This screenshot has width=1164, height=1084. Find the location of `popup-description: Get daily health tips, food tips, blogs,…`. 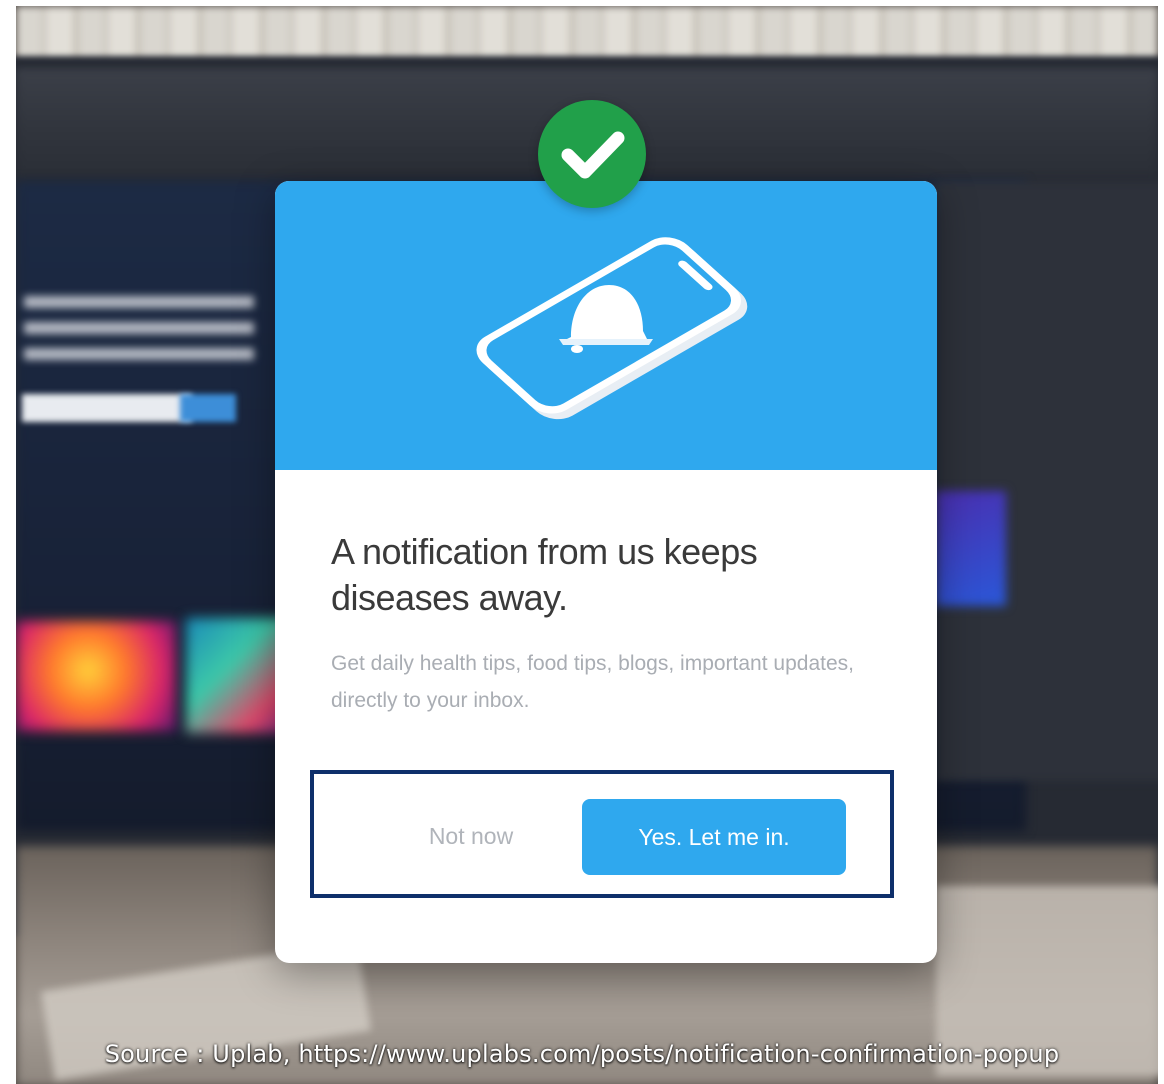

popup-description: Get daily health tips, food tips, blogs,… is located at coordinates (592, 682).